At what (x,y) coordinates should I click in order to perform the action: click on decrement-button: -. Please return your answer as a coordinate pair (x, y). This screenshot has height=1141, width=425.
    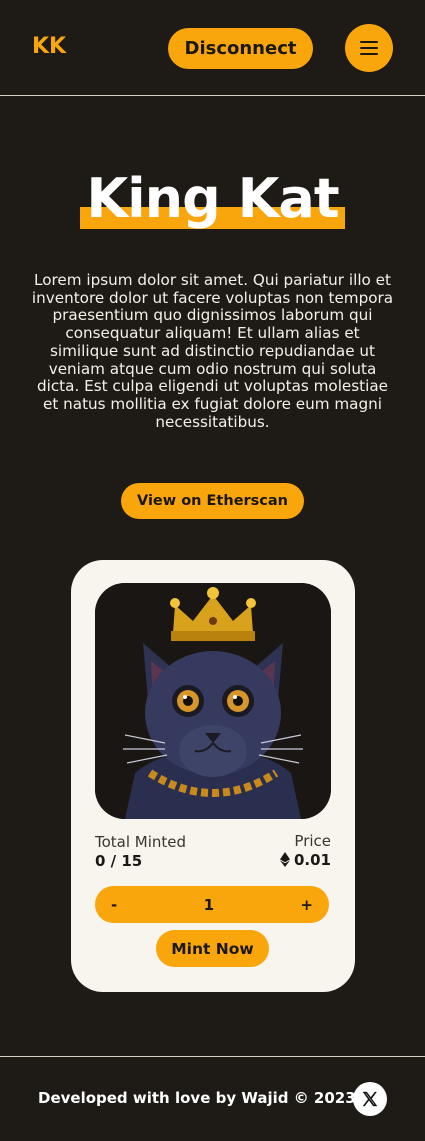
    Looking at the image, I should click on (114, 905).